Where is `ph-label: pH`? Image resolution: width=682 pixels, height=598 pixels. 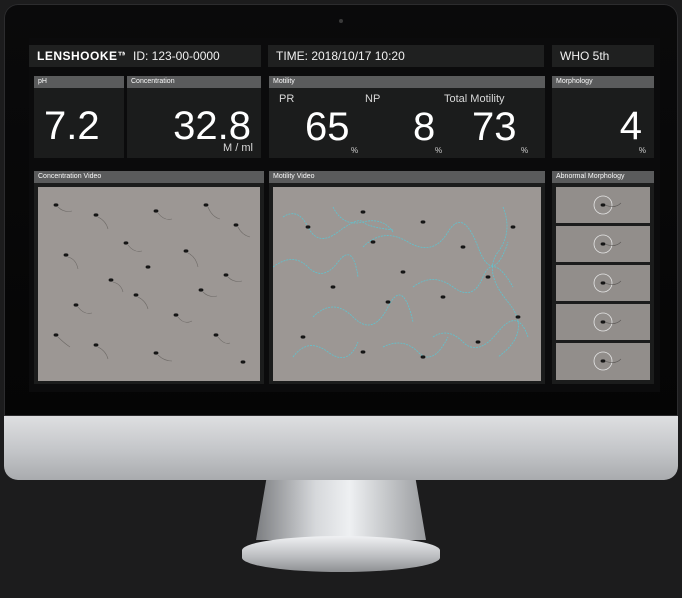
ph-label: pH is located at coordinates (79, 82).